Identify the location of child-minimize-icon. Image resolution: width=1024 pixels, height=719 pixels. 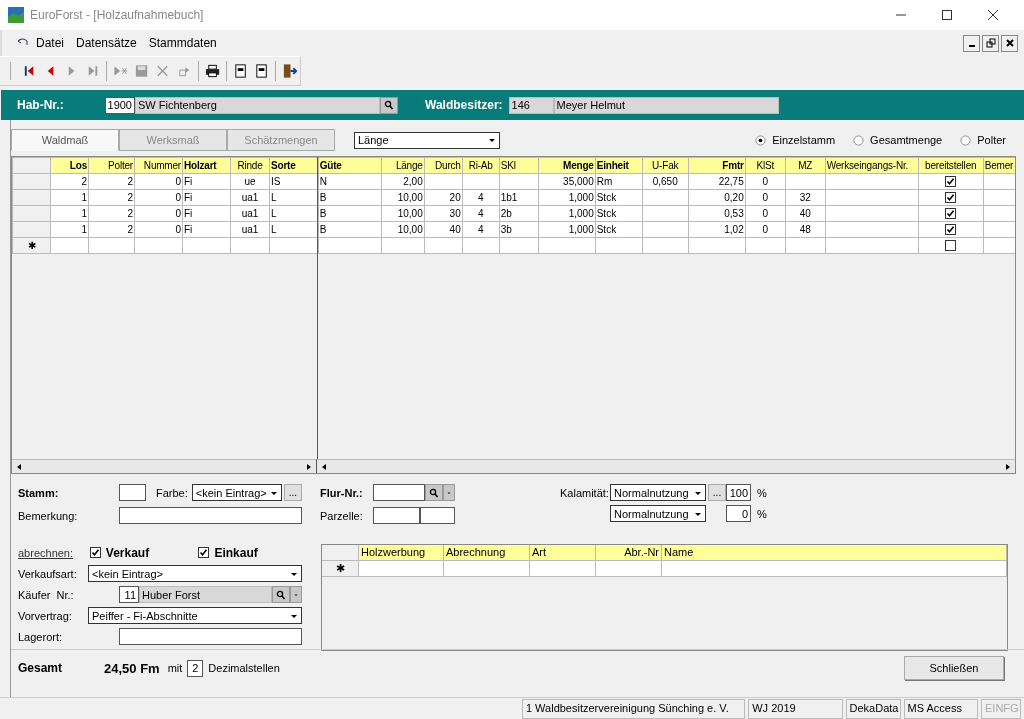
(971, 43).